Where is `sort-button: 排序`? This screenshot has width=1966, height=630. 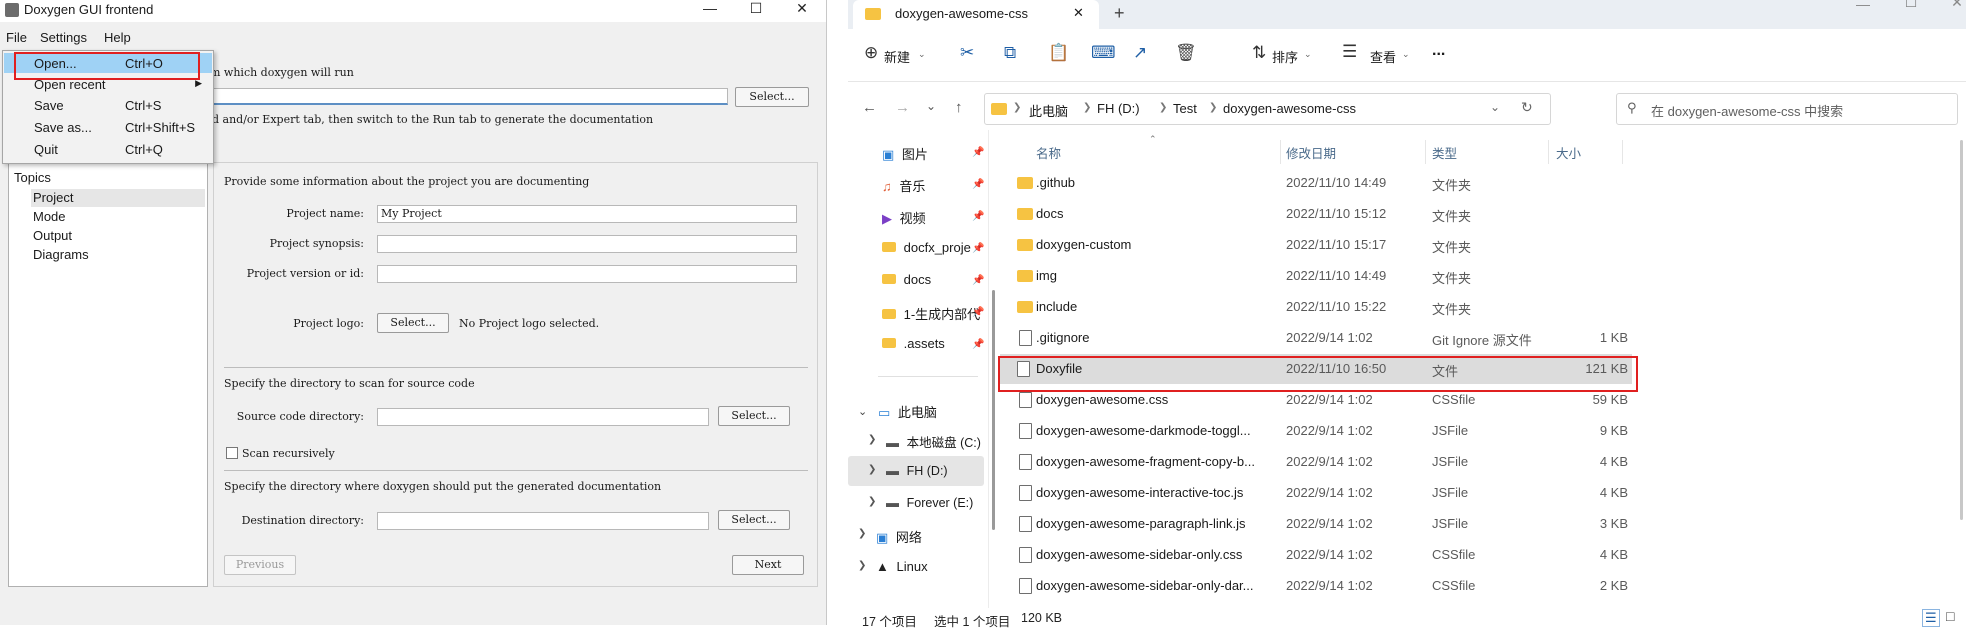 sort-button: 排序 is located at coordinates (1285, 56).